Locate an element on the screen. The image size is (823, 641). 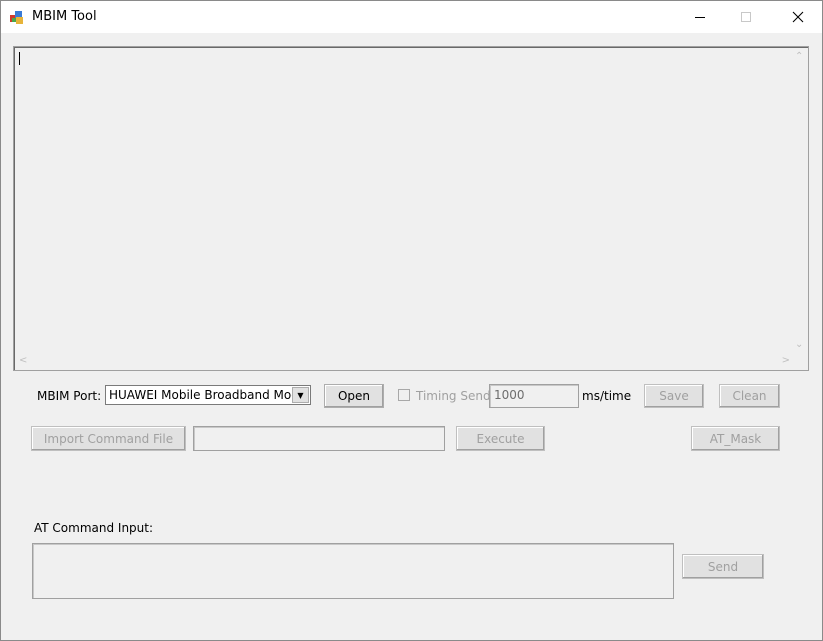
text-caret is located at coordinates (19, 58).